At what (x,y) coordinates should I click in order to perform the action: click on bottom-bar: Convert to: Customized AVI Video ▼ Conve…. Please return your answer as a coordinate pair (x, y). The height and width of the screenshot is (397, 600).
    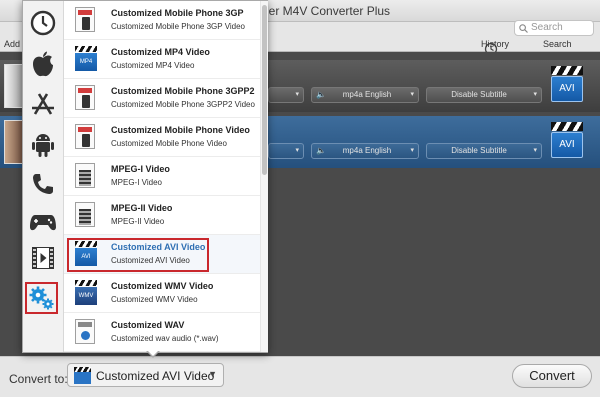
    Looking at the image, I should click on (300, 376).